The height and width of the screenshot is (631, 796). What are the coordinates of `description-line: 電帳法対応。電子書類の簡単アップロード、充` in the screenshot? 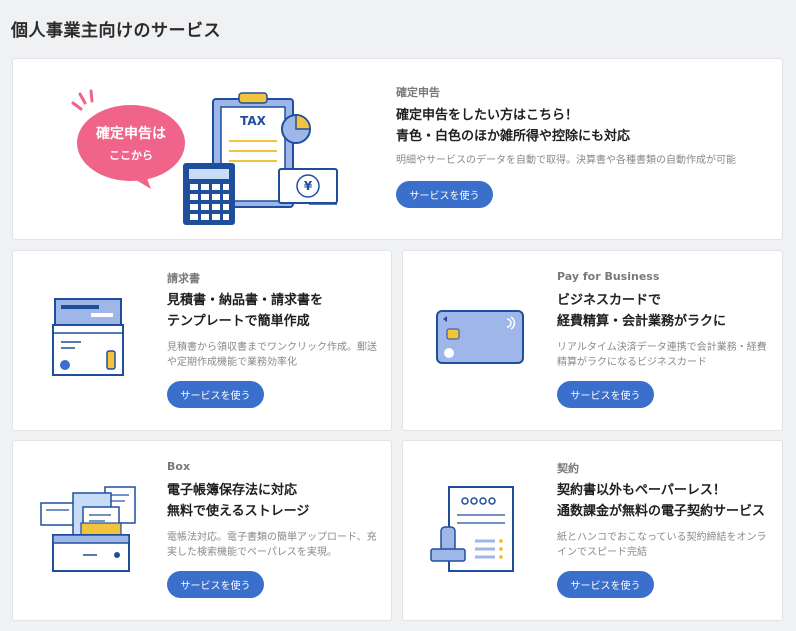 It's located at (272, 537).